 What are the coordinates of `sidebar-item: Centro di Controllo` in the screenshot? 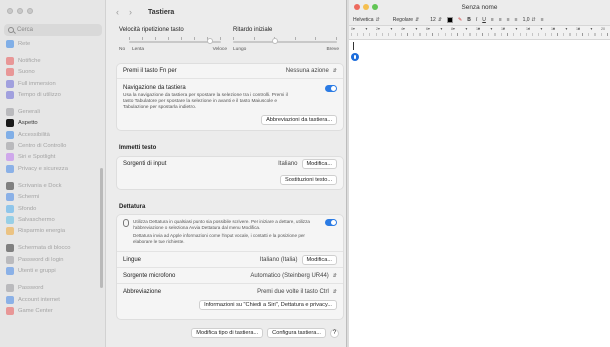 It's located at (52, 145).